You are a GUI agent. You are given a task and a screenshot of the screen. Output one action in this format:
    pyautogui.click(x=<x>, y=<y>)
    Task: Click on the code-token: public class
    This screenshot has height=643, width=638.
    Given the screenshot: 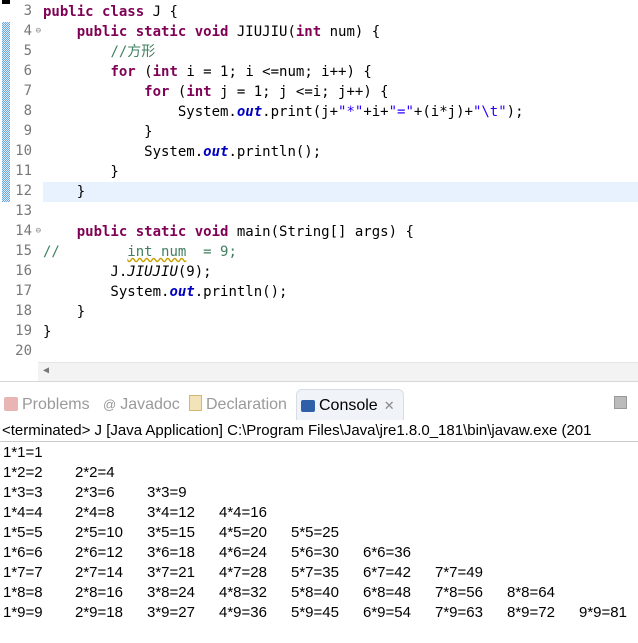 What is the action you would take?
    pyautogui.click(x=94, y=12)
    